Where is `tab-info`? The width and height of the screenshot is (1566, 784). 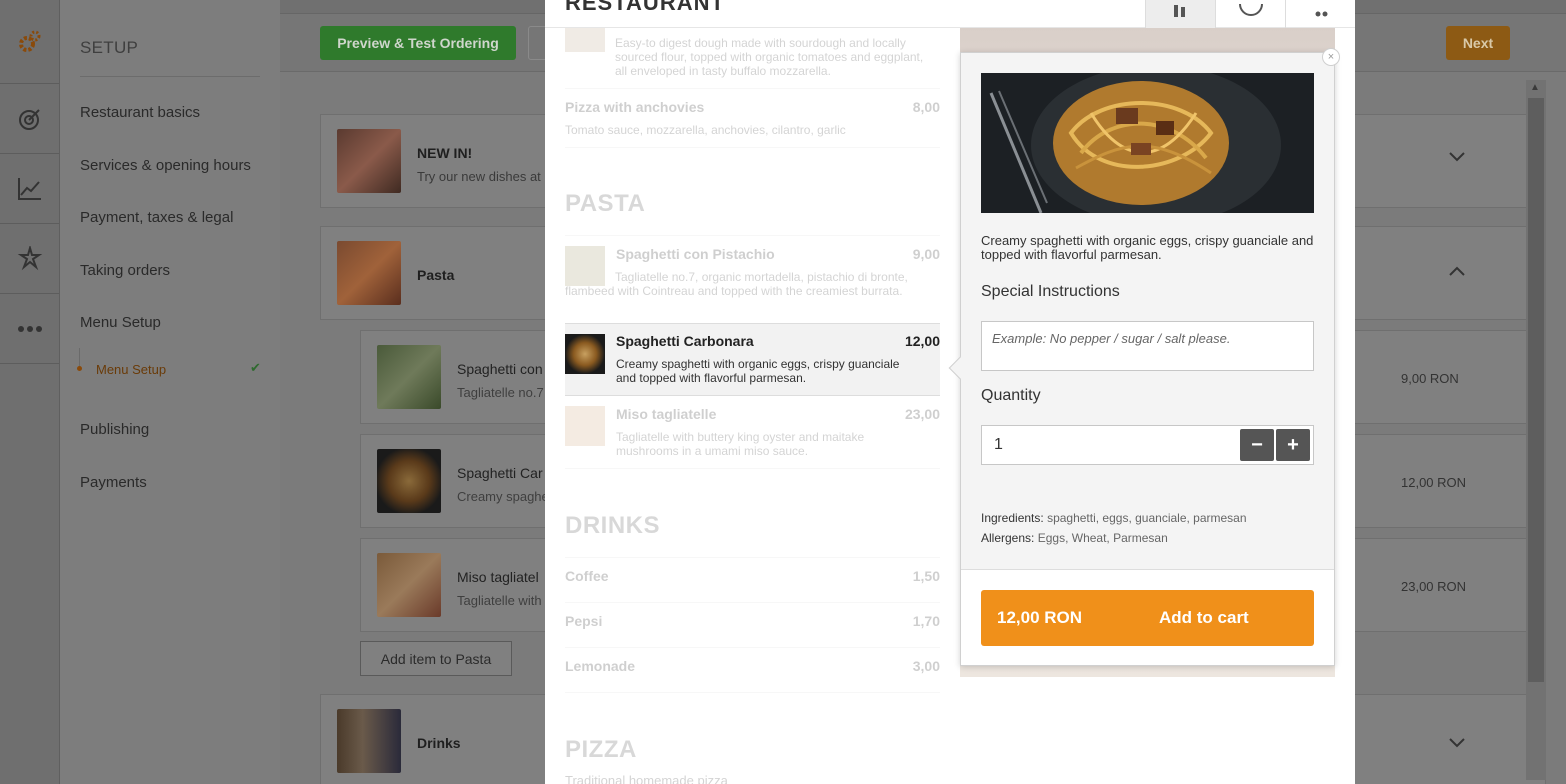
tab-info is located at coordinates (1250, 14).